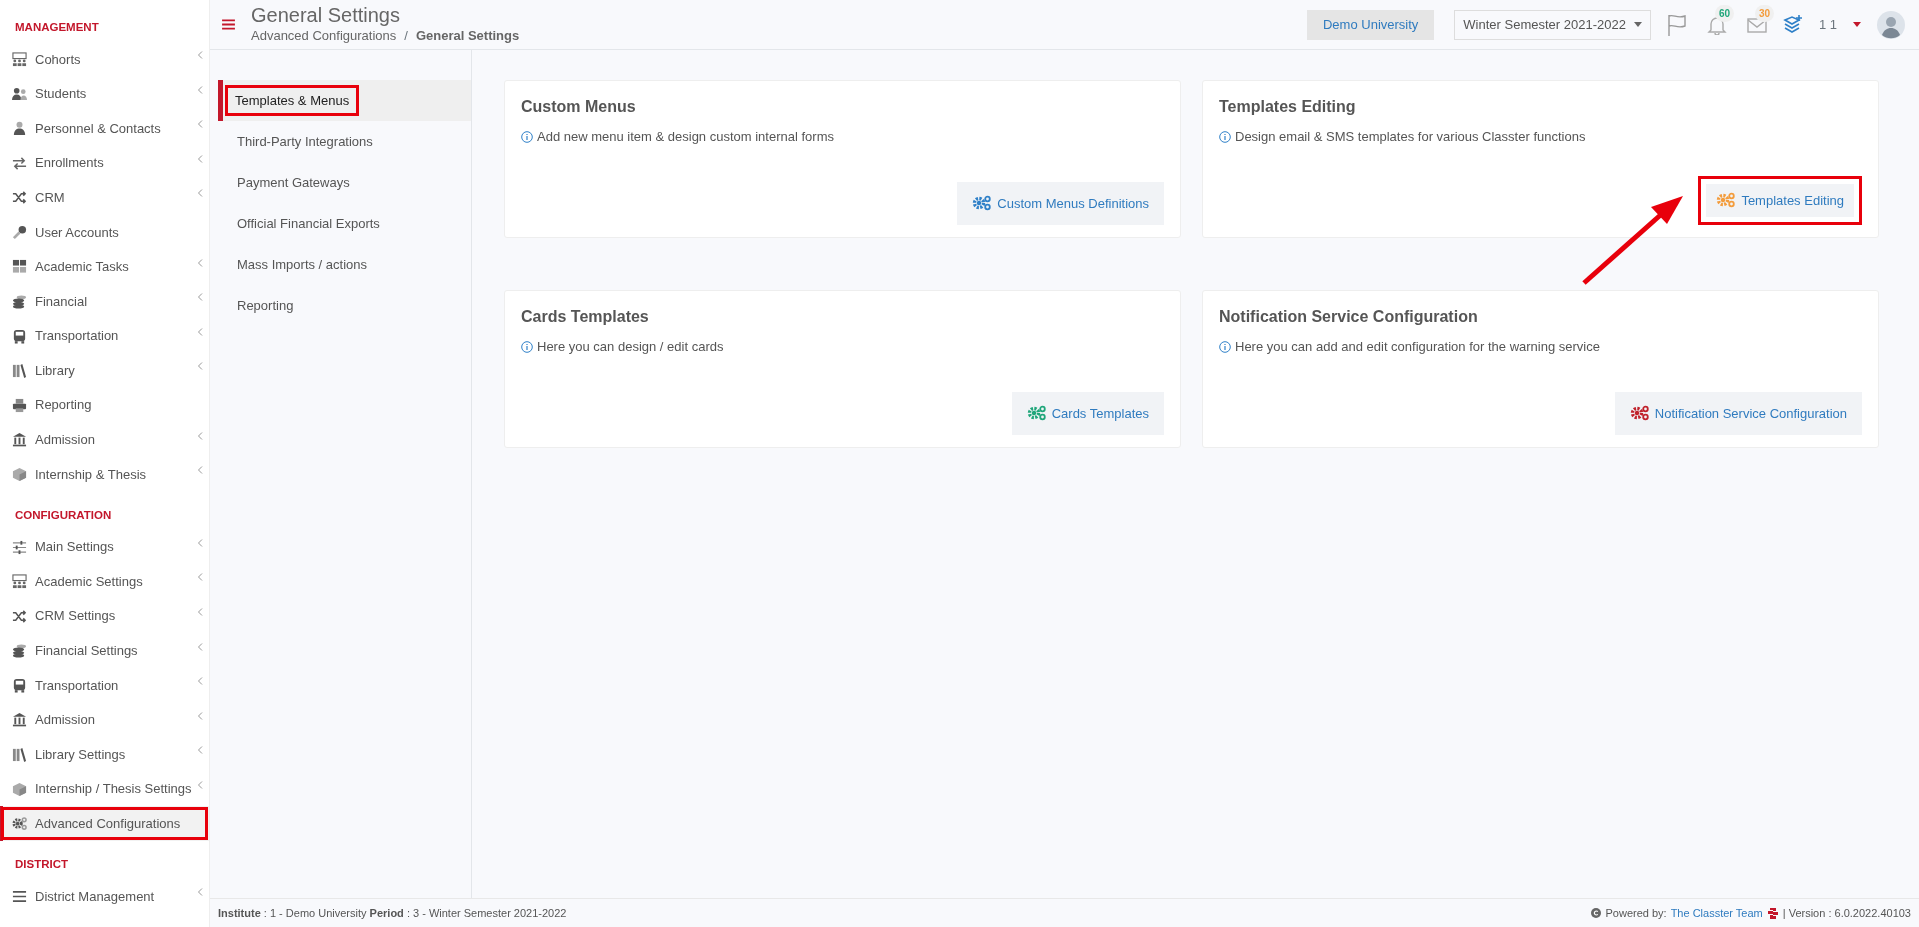  I want to click on sidebar-item: Library Settings, so click(104, 754).